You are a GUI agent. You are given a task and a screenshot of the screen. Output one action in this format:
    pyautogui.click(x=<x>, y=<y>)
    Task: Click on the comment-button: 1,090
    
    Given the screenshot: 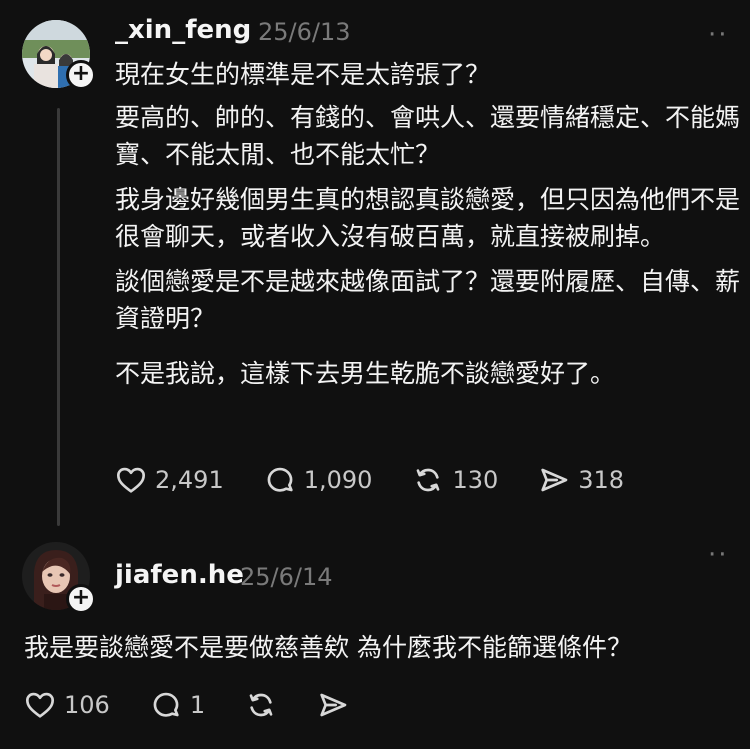 What is the action you would take?
    pyautogui.click(x=318, y=480)
    